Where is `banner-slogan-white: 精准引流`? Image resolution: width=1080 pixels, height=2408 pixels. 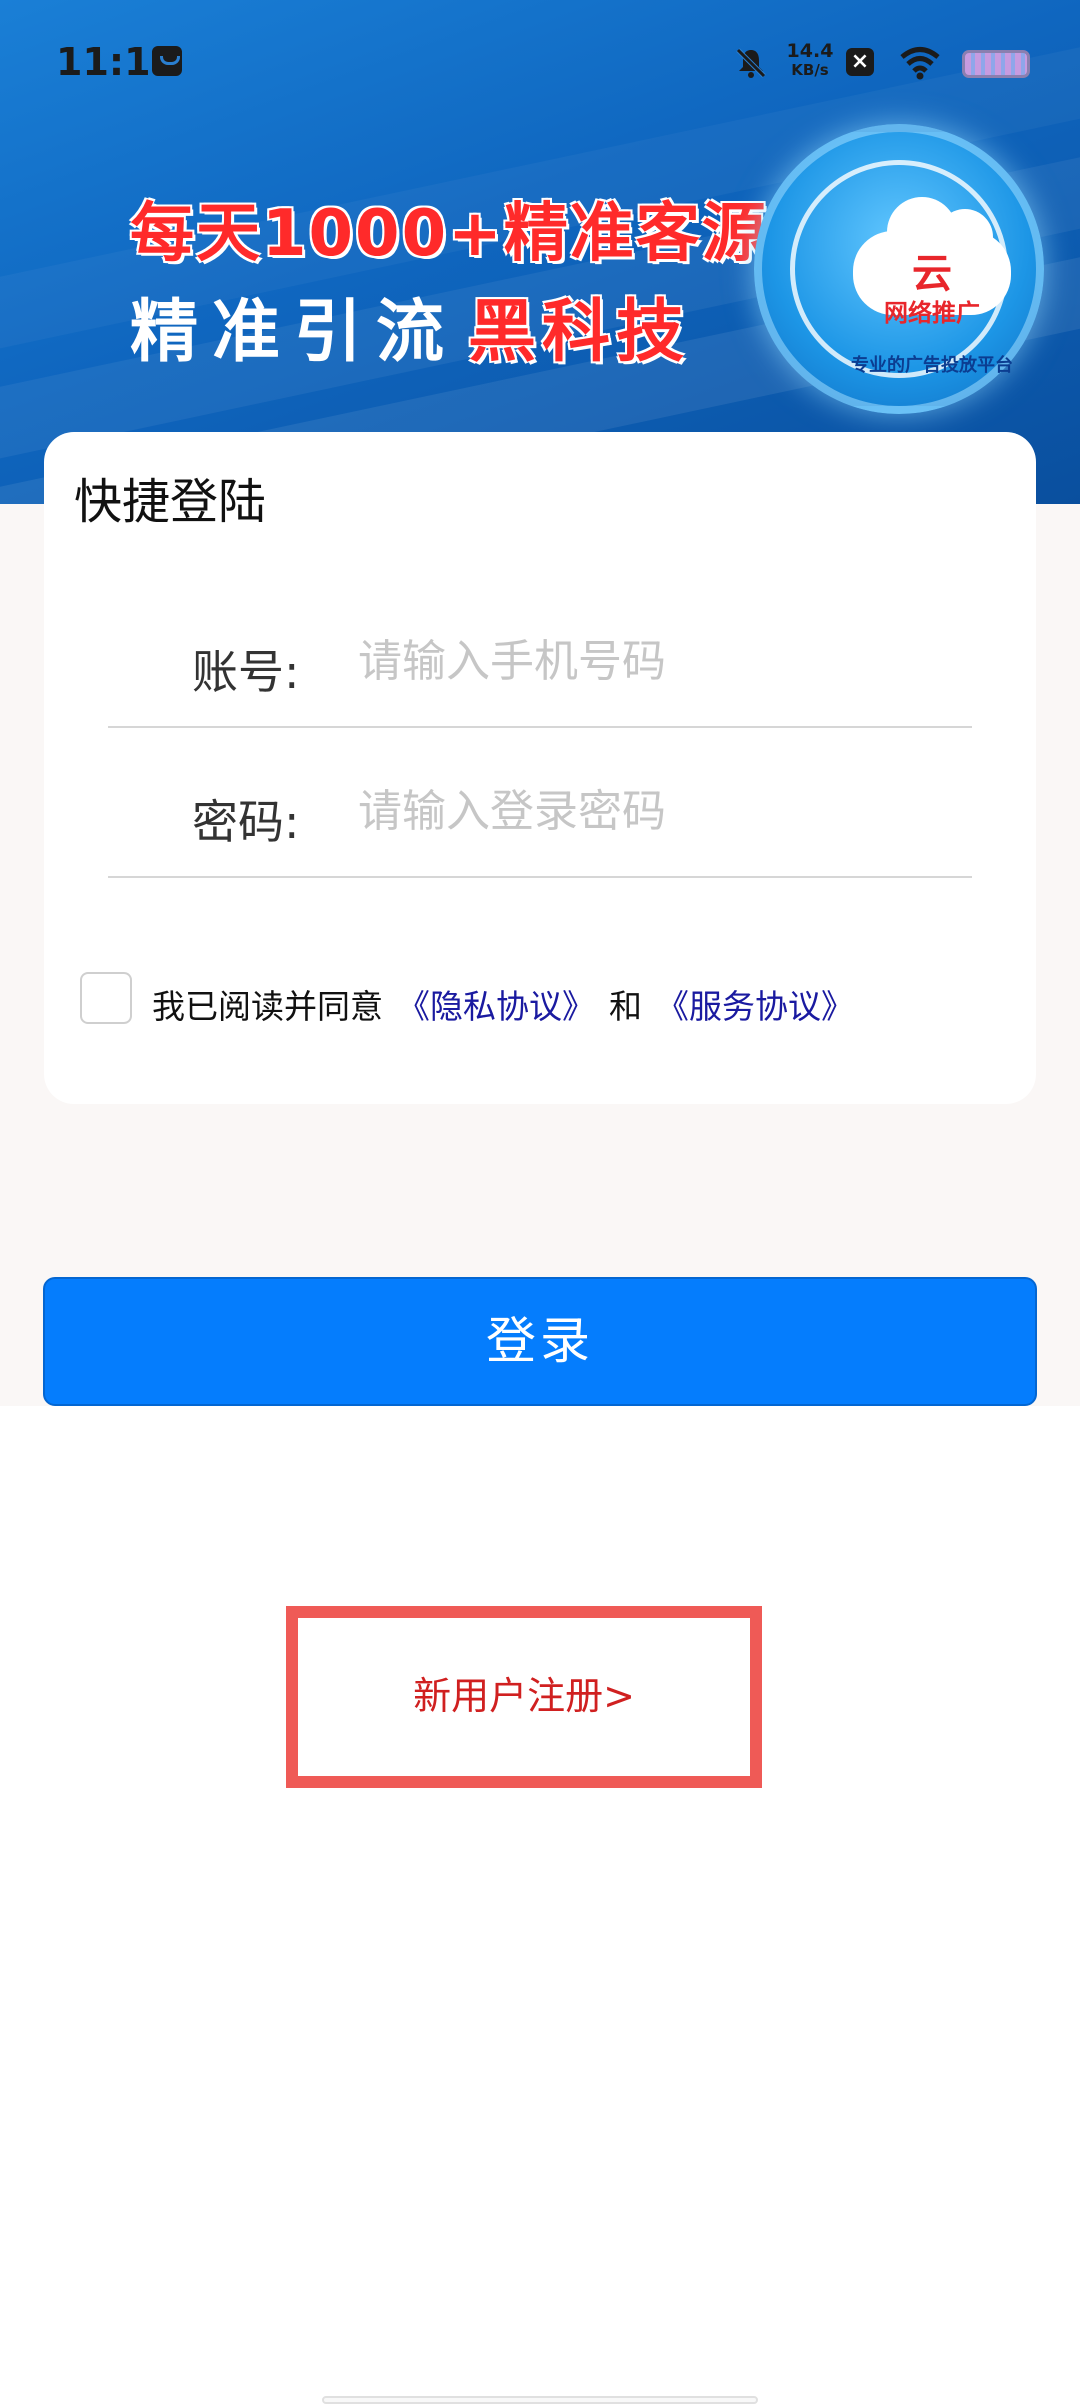
banner-slogan-white: 精准引流 is located at coordinates (294, 332).